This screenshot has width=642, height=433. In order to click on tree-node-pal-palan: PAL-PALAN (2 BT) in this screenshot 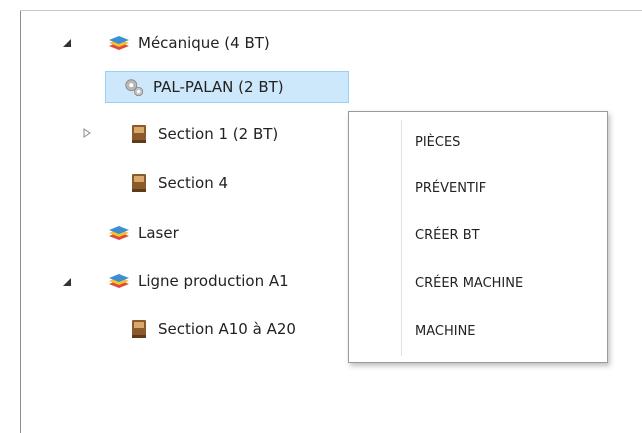, I will do `click(227, 87)`.